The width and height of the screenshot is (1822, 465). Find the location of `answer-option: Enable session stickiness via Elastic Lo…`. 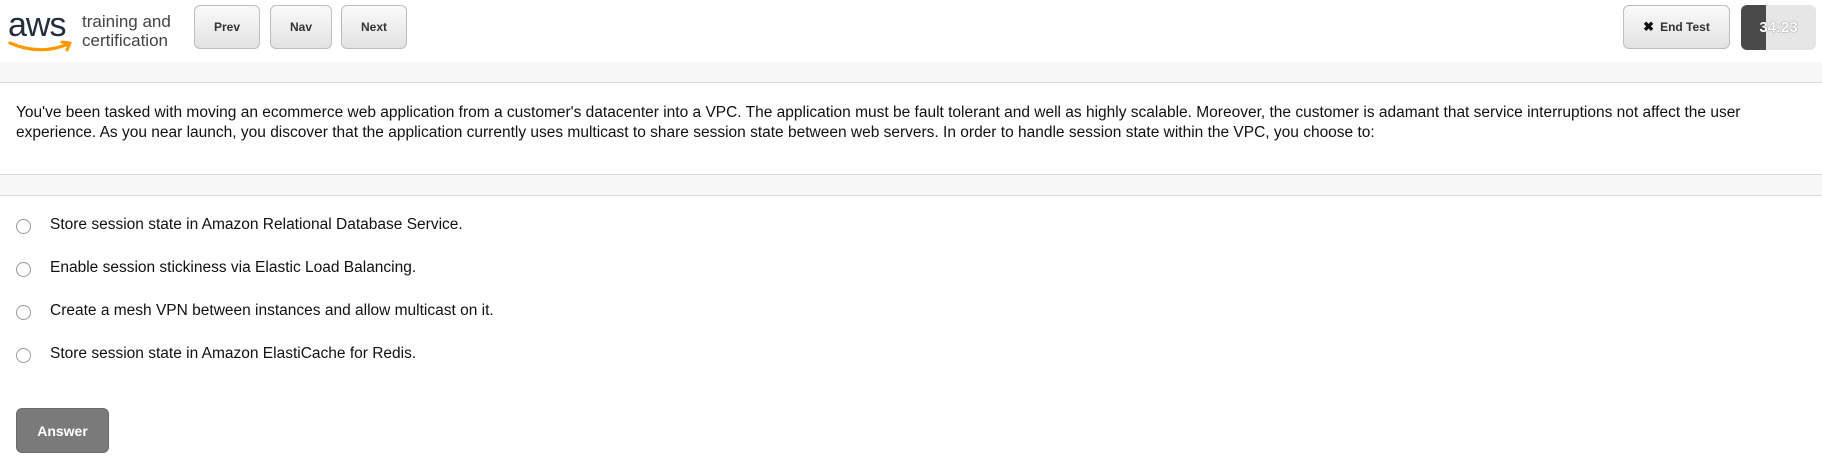

answer-option: Enable session stickiness via Elastic Lo… is located at coordinates (216, 268).